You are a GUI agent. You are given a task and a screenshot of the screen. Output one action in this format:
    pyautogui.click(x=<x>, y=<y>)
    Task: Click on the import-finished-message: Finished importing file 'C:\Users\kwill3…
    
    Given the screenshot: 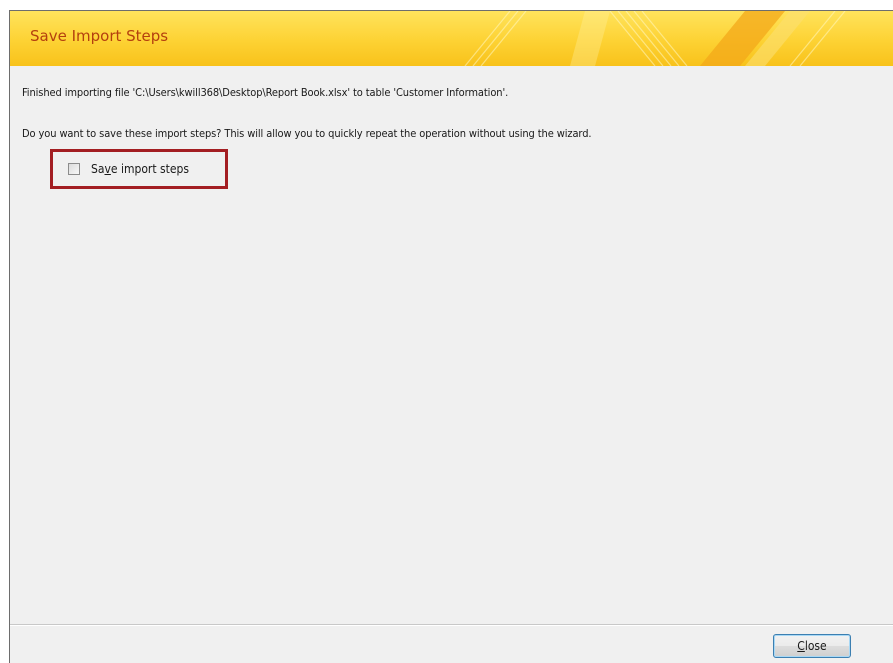 What is the action you would take?
    pyautogui.click(x=265, y=92)
    